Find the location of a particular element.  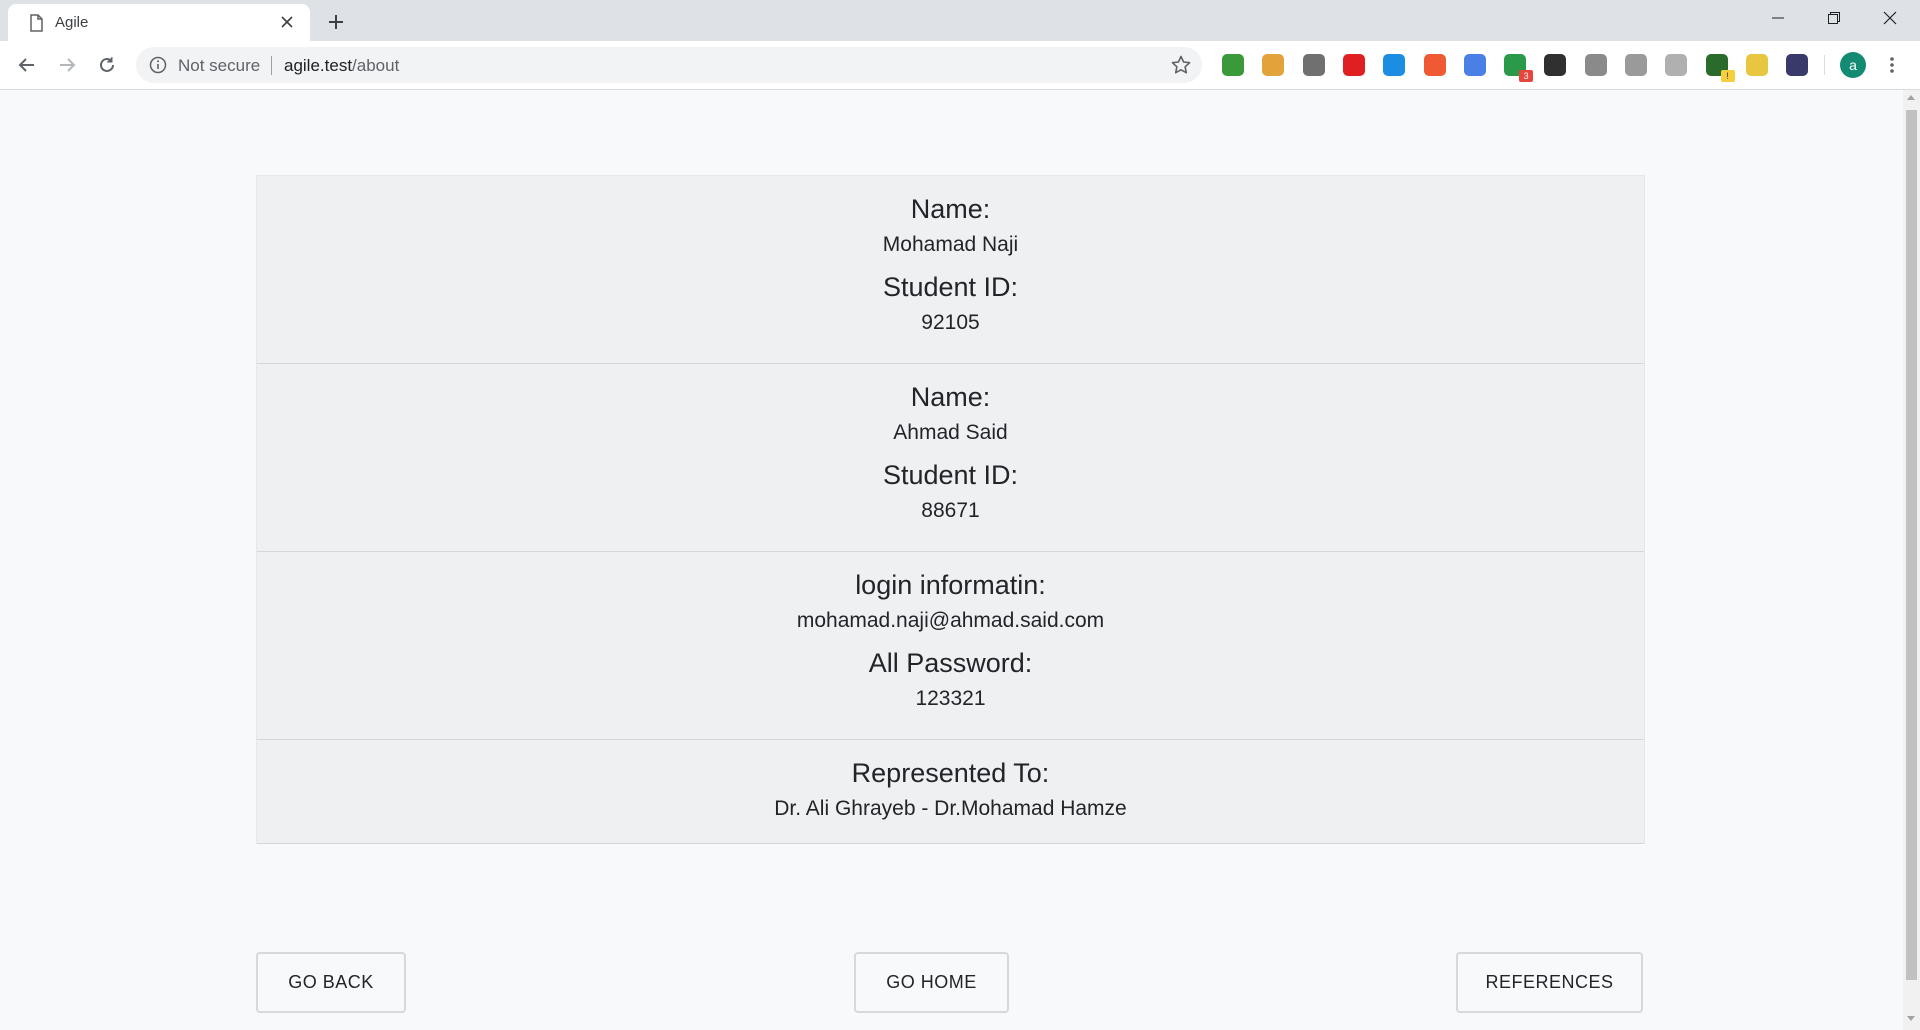

profile-avatar: a is located at coordinates (1853, 65).